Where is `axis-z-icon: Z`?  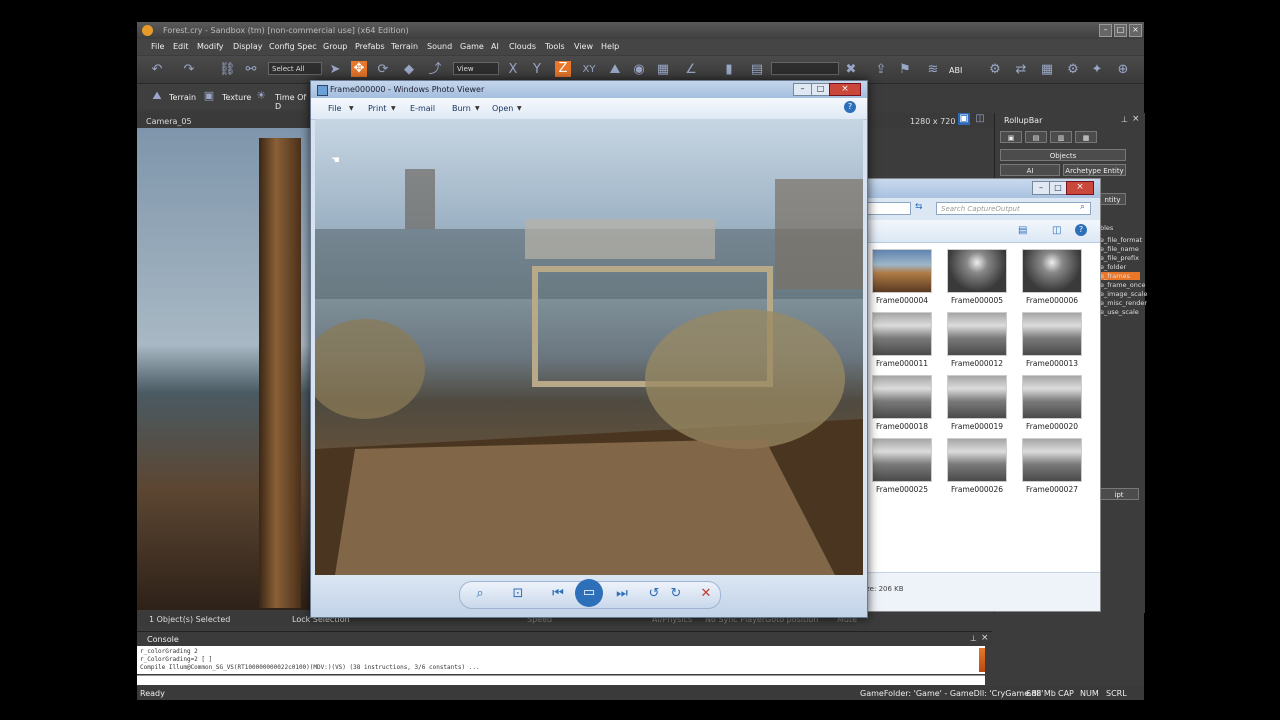
axis-z-icon: Z is located at coordinates (563, 69).